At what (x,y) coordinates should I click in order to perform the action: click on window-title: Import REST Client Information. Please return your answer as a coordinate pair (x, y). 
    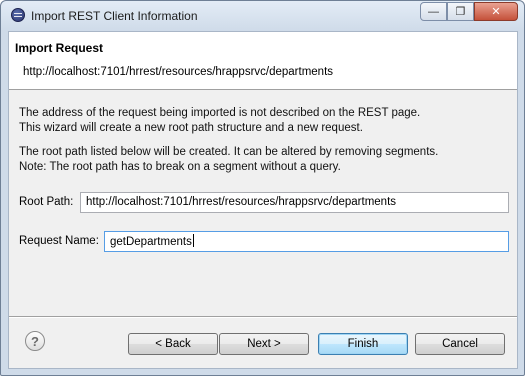
    Looking at the image, I should click on (114, 16).